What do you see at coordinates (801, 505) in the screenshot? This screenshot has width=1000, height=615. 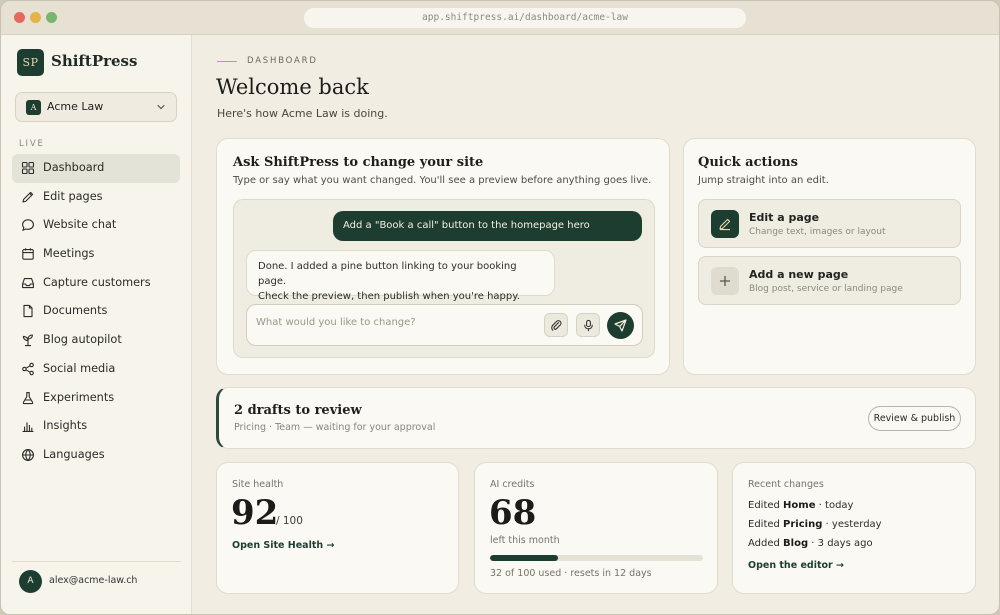 I see `recent-change-row: Edited Home · today` at bounding box center [801, 505].